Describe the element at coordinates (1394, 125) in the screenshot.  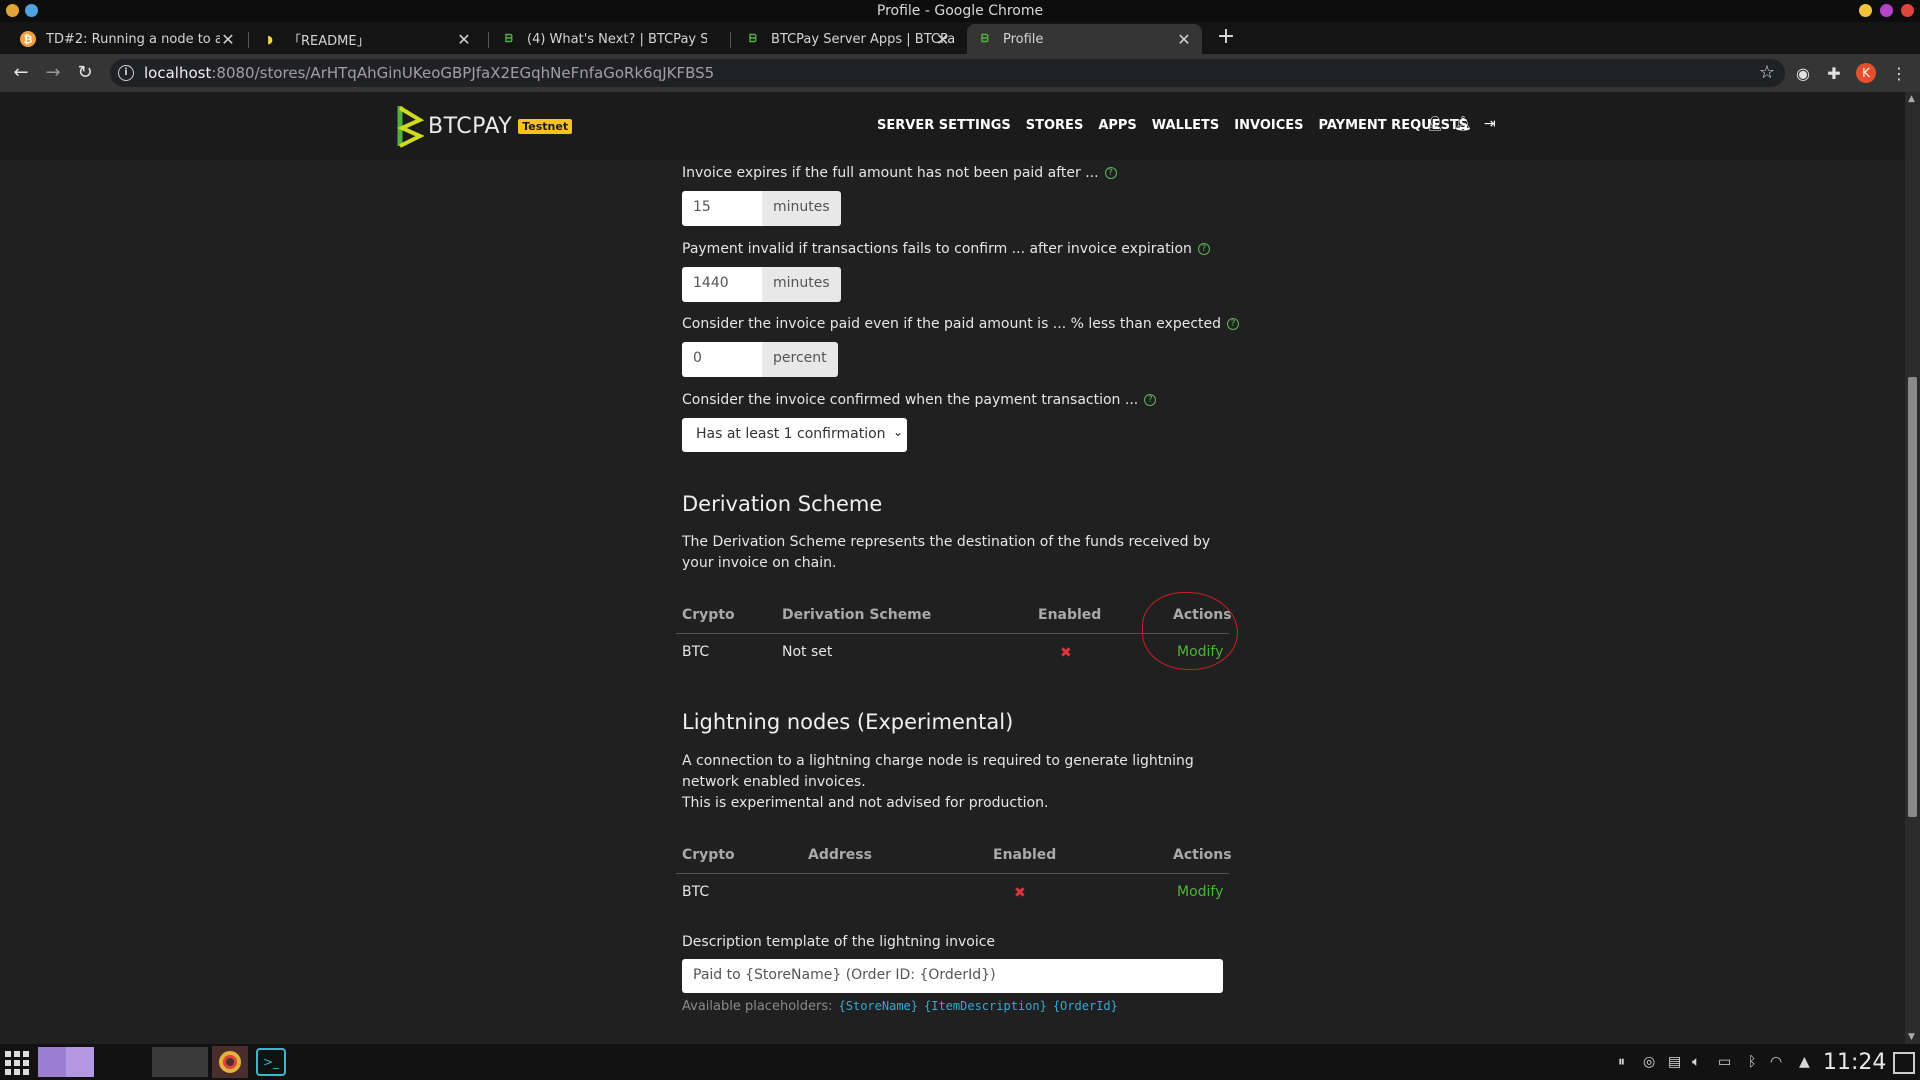
I see `nav-payment-requests: PAYMENT REQUESTS` at that location.